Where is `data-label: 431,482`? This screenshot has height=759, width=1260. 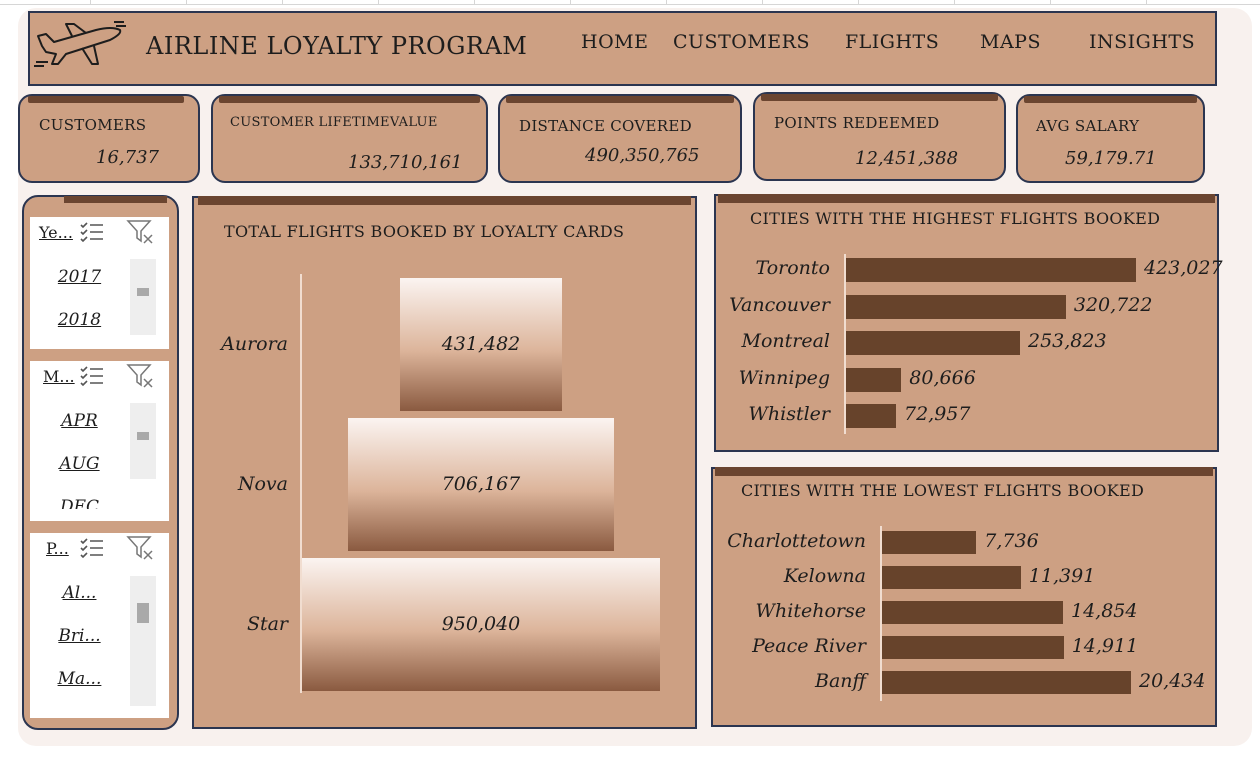 data-label: 431,482 is located at coordinates (481, 343).